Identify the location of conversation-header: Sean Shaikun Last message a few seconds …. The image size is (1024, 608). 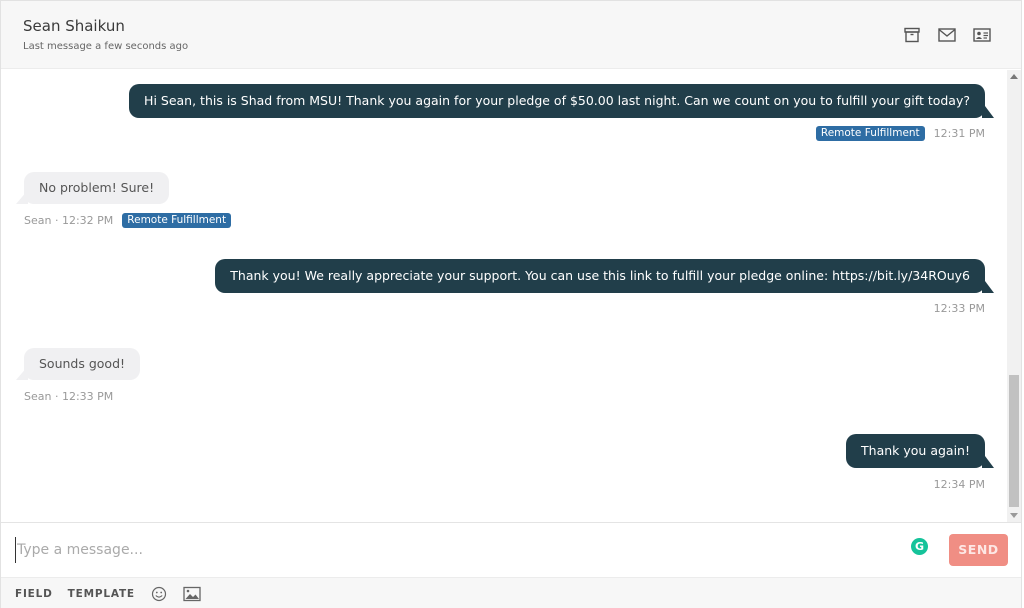
(511, 35).